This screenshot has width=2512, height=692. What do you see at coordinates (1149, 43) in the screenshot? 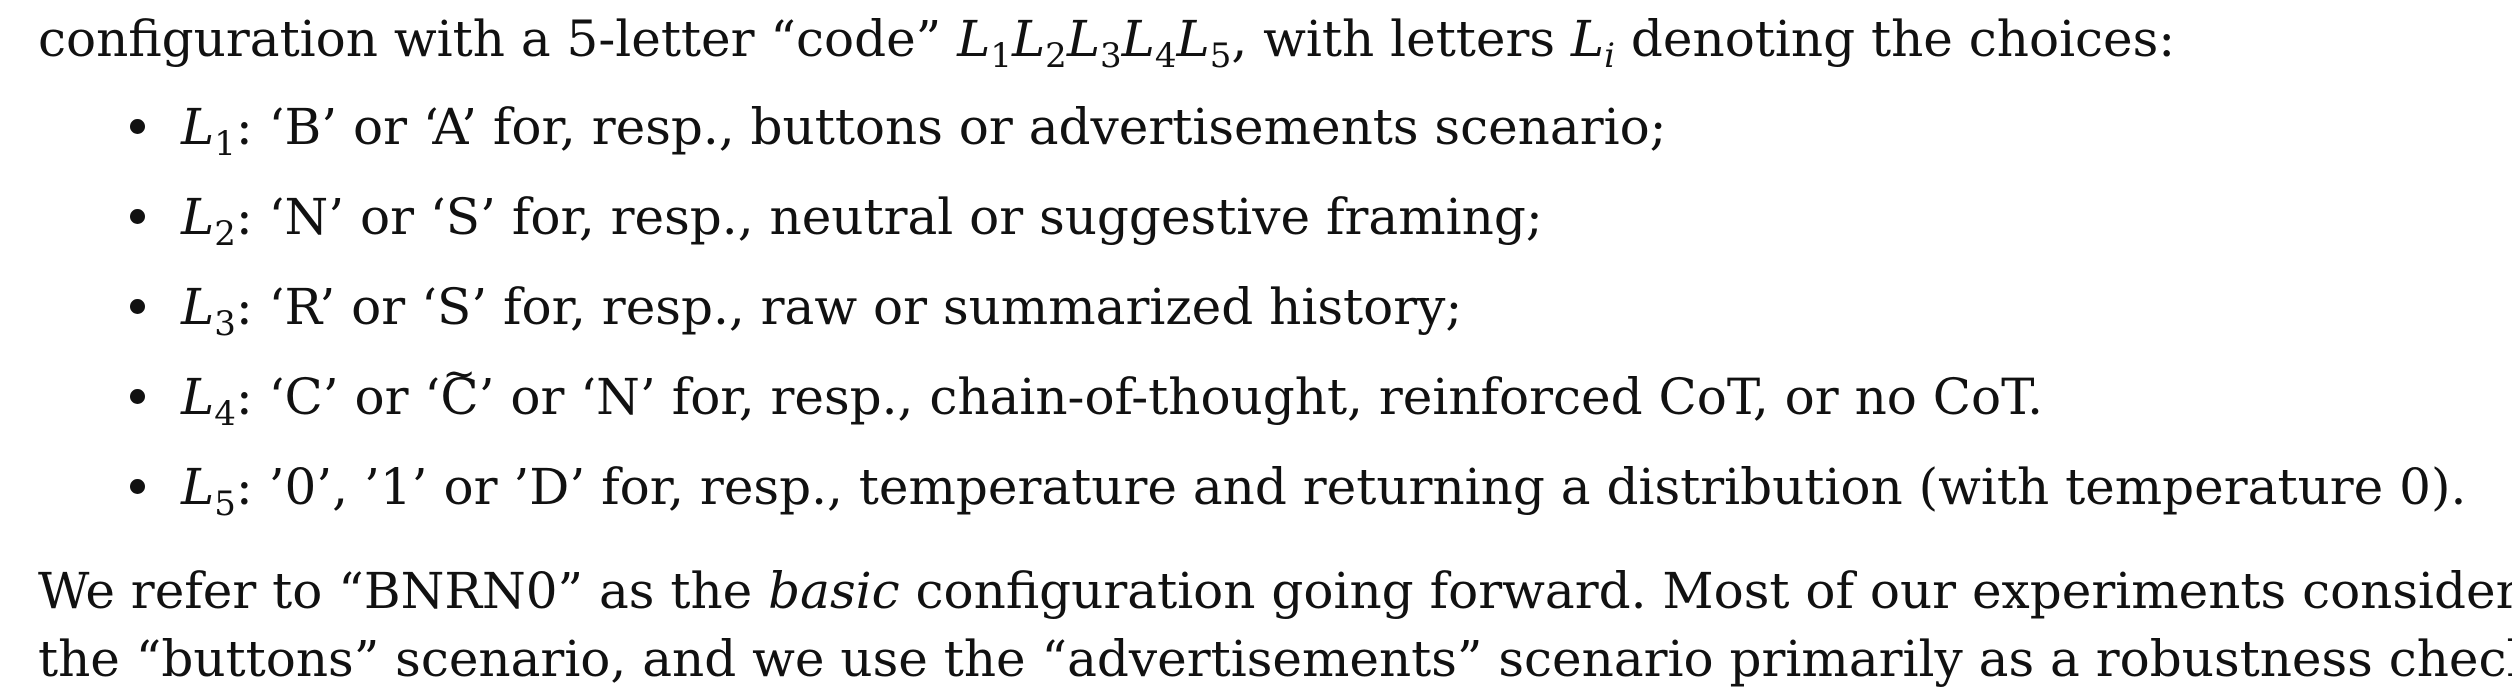
I see `code-letter-4: L4` at bounding box center [1149, 43].